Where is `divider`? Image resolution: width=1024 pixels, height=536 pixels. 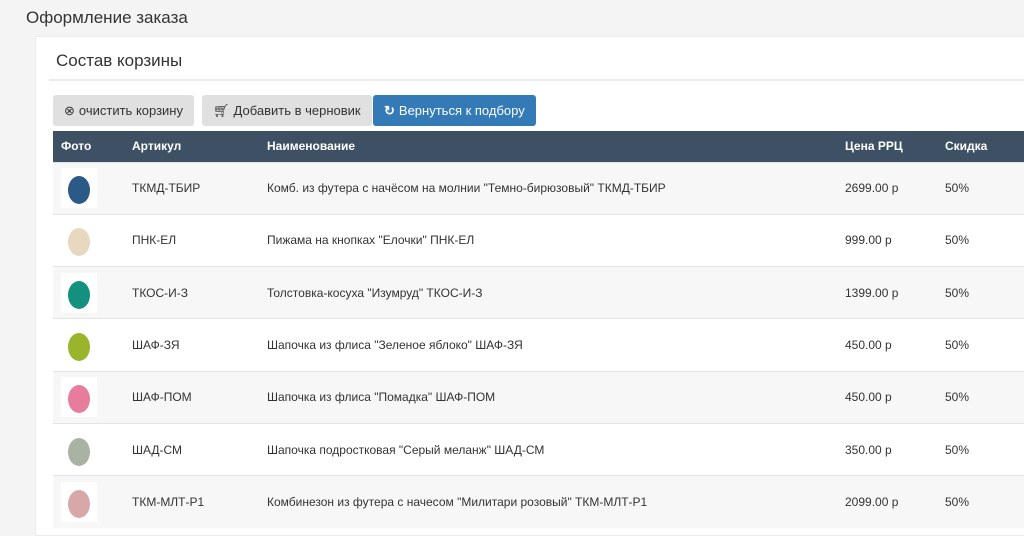
divider is located at coordinates (536, 80).